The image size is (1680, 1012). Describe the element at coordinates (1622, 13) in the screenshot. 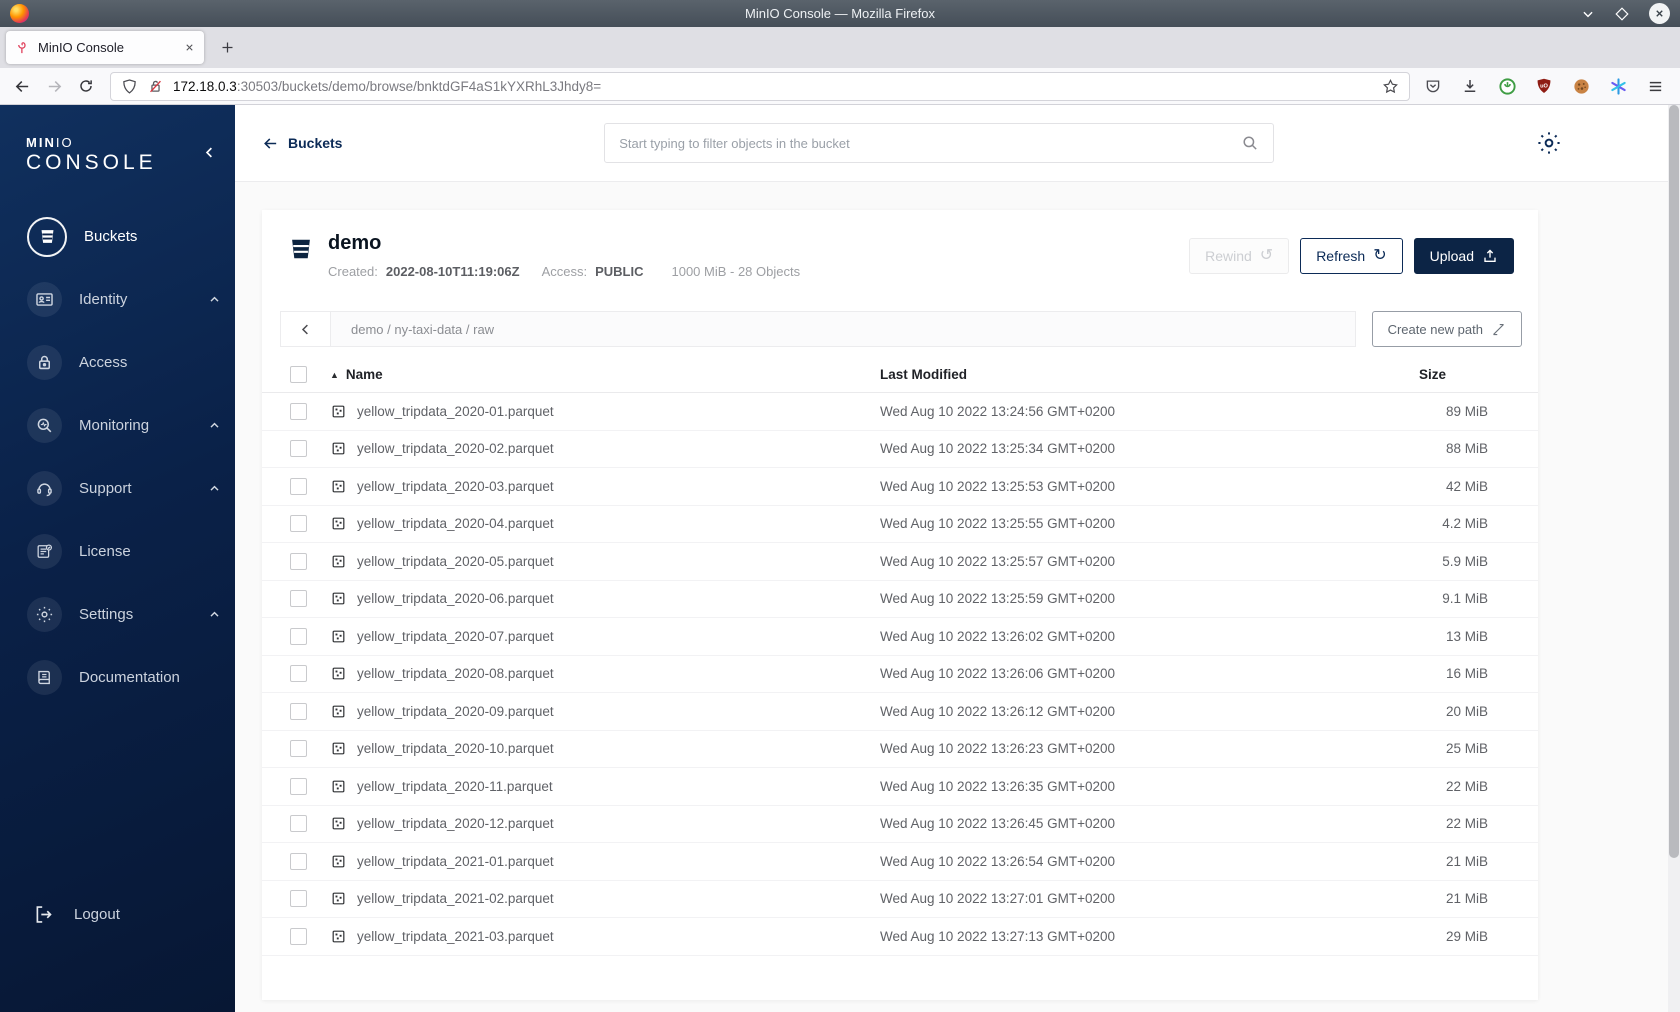

I see `maximize-icon` at that location.